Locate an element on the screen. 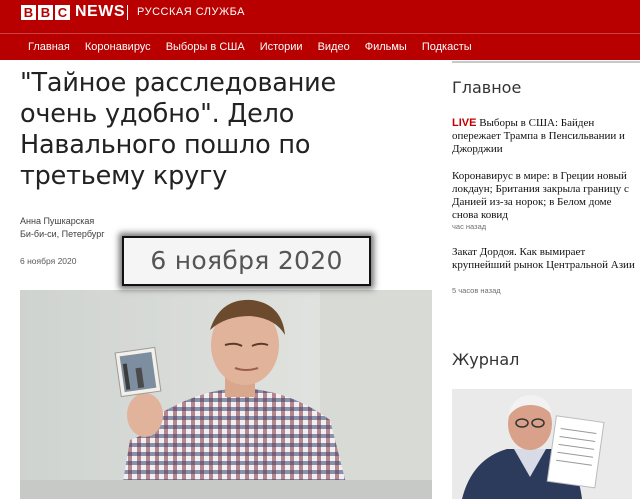 This screenshot has height=499, width=640. story-timestamp: час назад is located at coordinates (469, 226).